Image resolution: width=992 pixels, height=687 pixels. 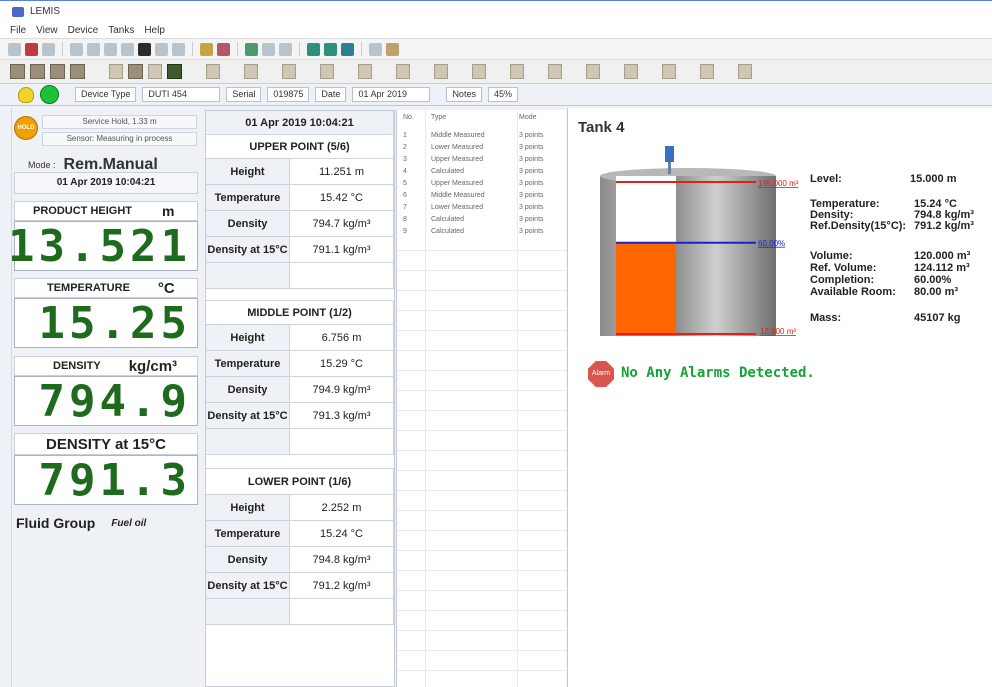 What do you see at coordinates (106, 94) in the screenshot?
I see `device-type-label: Device Type` at bounding box center [106, 94].